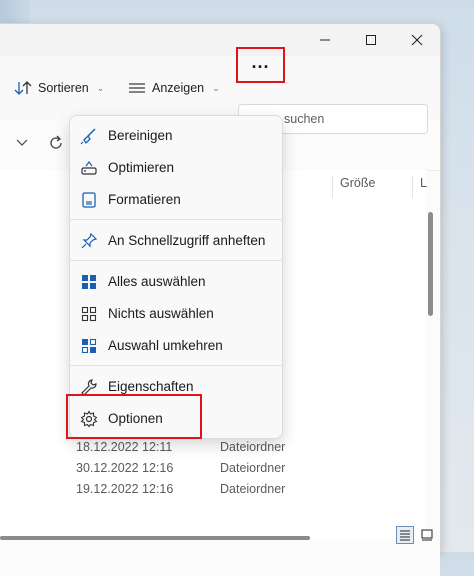  I want to click on optimize-drive-icon, so click(89, 168).